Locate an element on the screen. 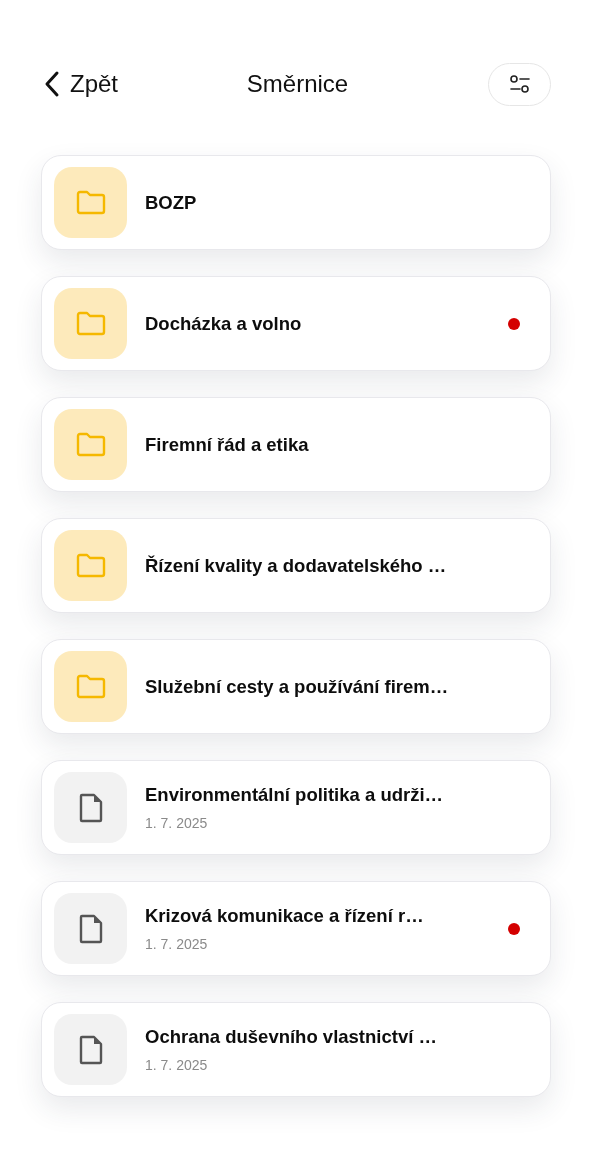 The height and width of the screenshot is (1174, 592). item-title: BOZP is located at coordinates (171, 202).